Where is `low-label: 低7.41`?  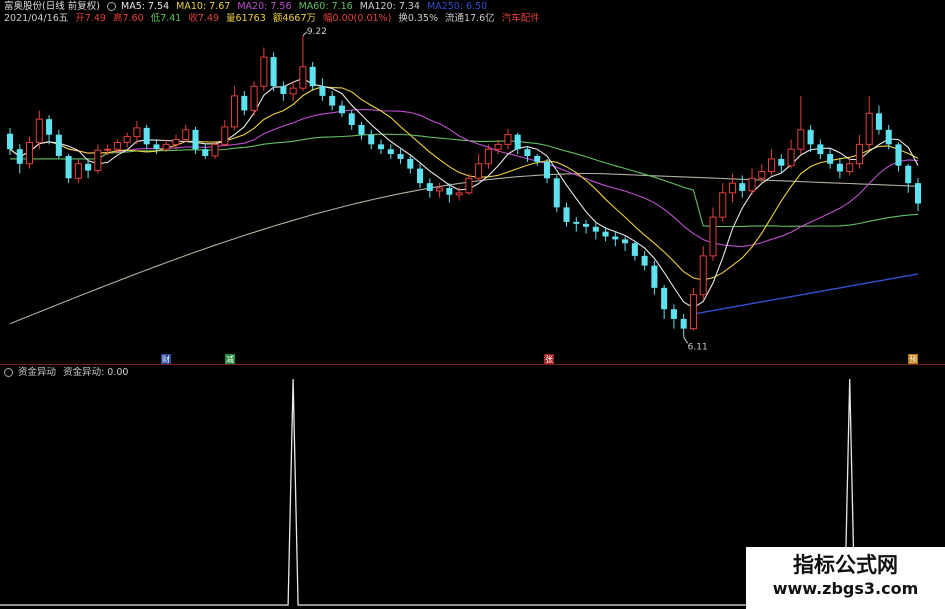
low-label: 低7.41 is located at coordinates (166, 18).